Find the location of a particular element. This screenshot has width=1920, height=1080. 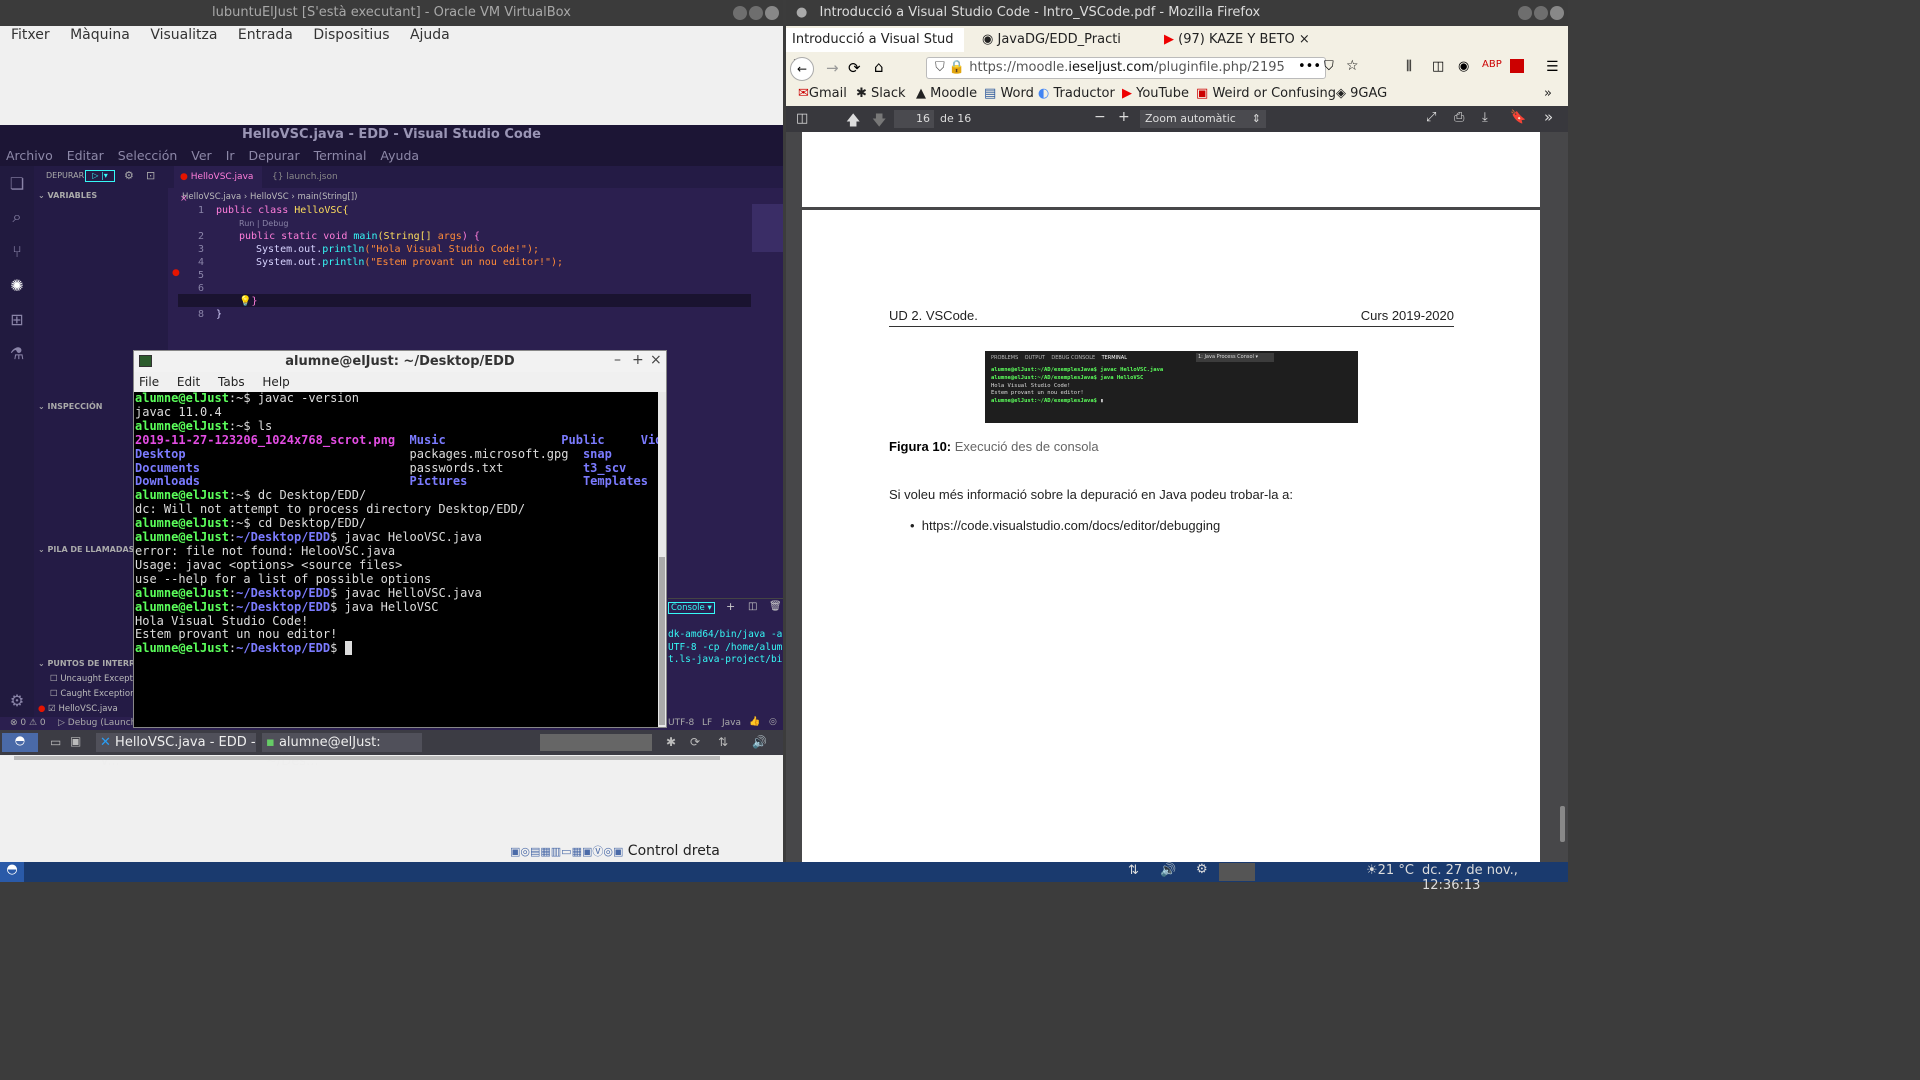

bookmark-9gag: ◈ 9GAG is located at coordinates (1361, 94).